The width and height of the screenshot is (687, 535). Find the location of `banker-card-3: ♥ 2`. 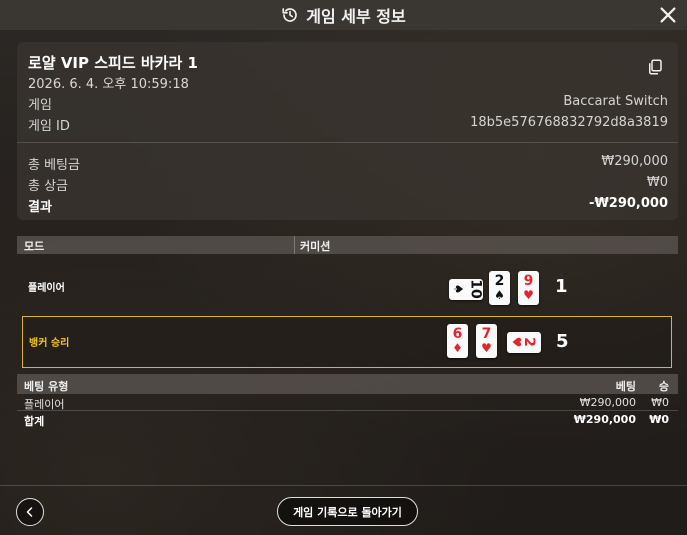

banker-card-3: ♥ 2 is located at coordinates (524, 342).